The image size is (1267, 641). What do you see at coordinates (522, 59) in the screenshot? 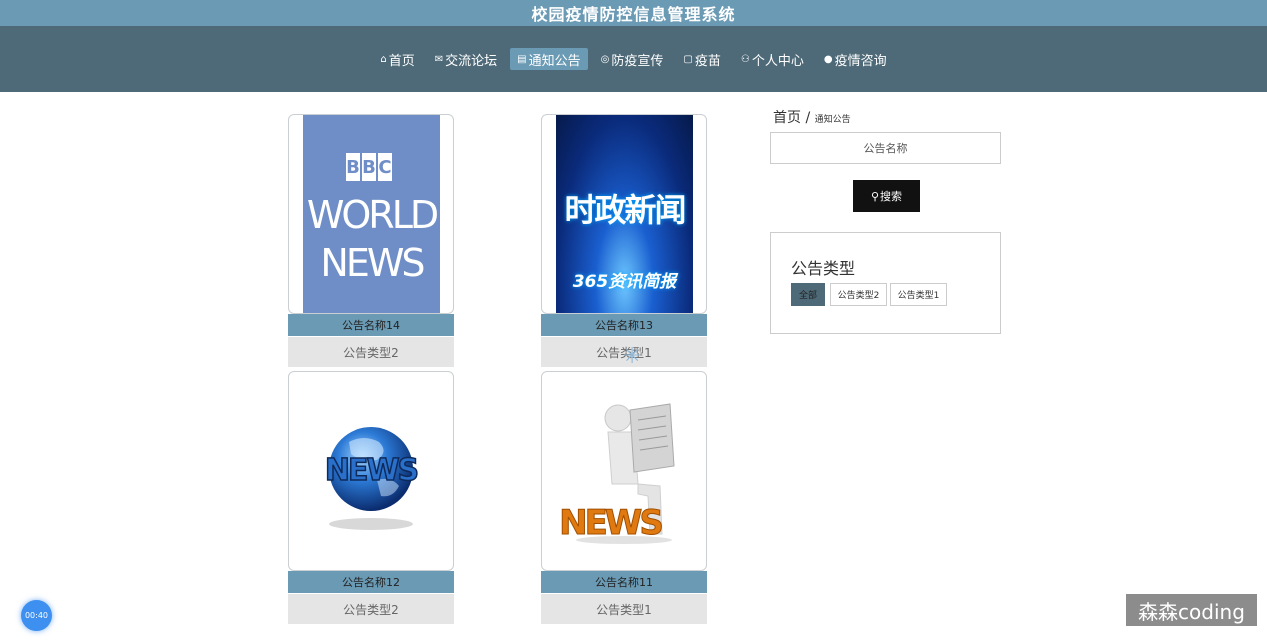
I see `notice-icon: ▤` at bounding box center [522, 59].